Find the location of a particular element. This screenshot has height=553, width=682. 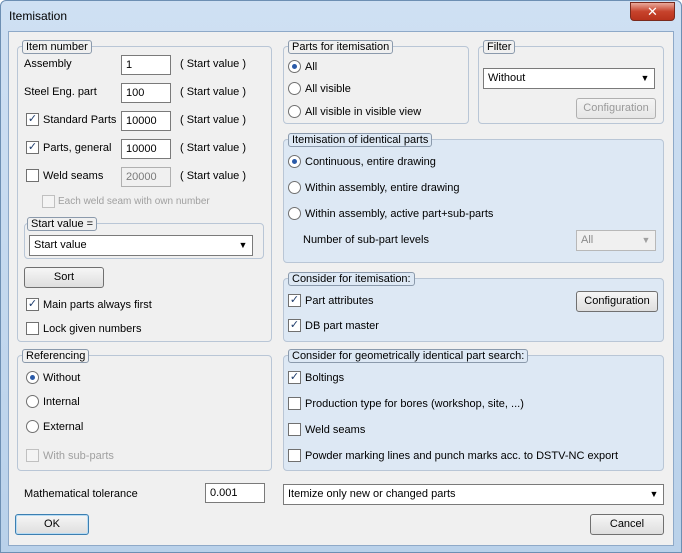

start-value-legend: Start value = is located at coordinates (62, 224).